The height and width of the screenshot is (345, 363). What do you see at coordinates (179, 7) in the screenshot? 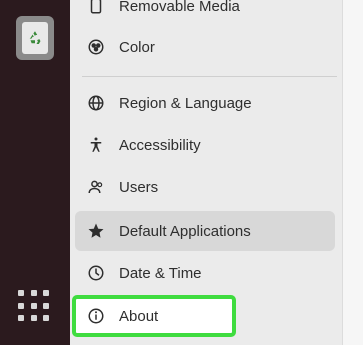
I see `sidebar-item-label: Removable Media` at bounding box center [179, 7].